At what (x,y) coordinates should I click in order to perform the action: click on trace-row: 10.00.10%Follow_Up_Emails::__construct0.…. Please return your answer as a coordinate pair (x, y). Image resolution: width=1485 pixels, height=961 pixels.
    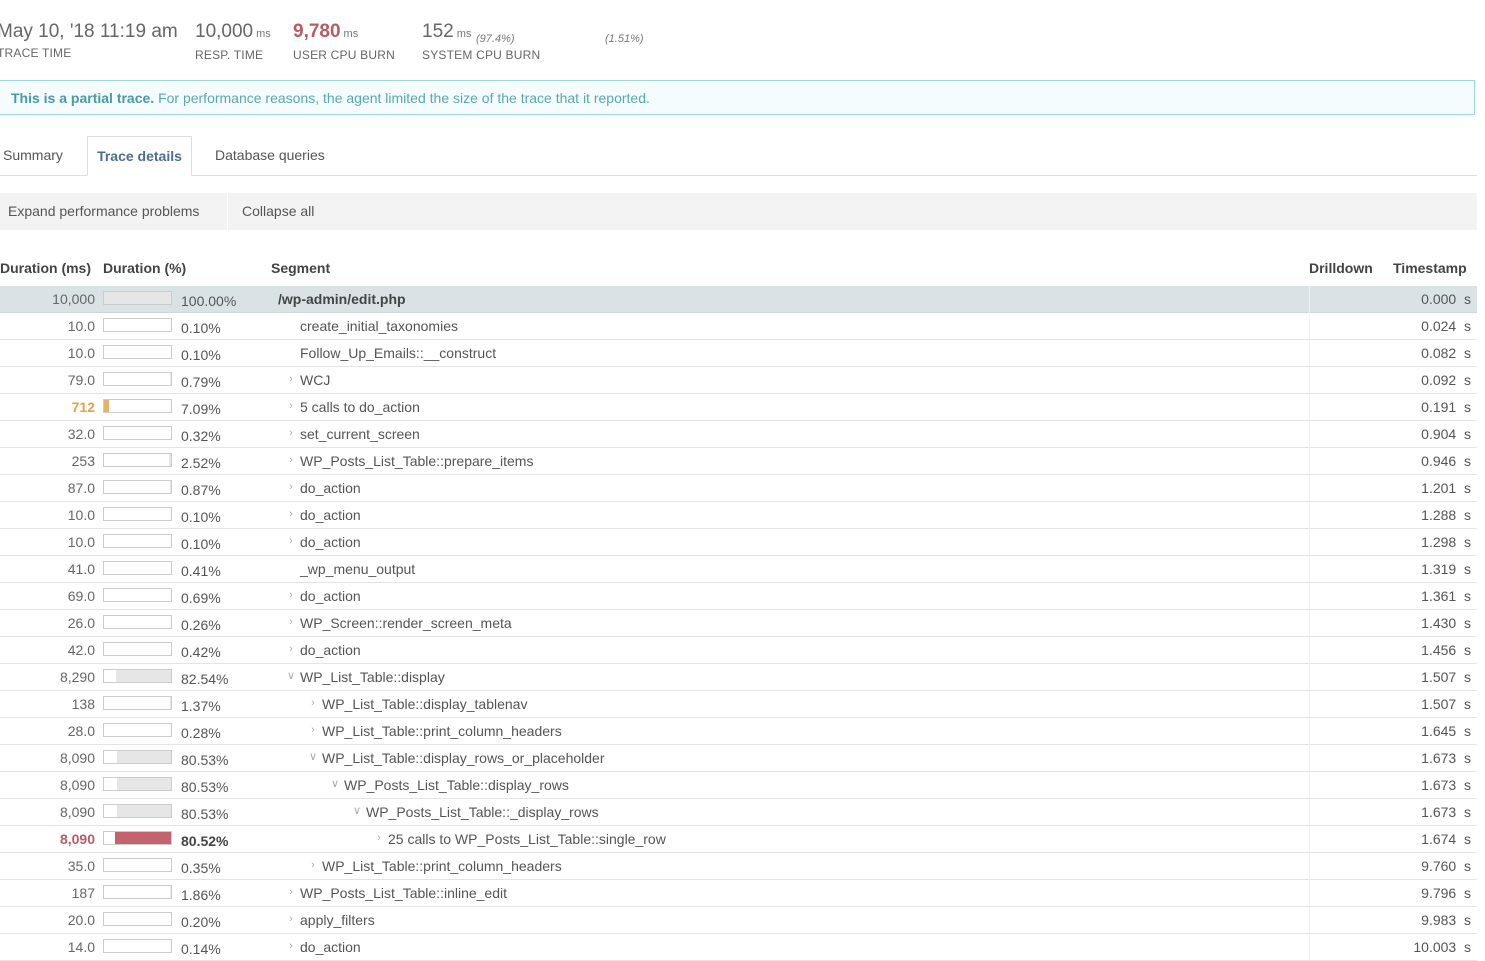
    Looking at the image, I should click on (738, 353).